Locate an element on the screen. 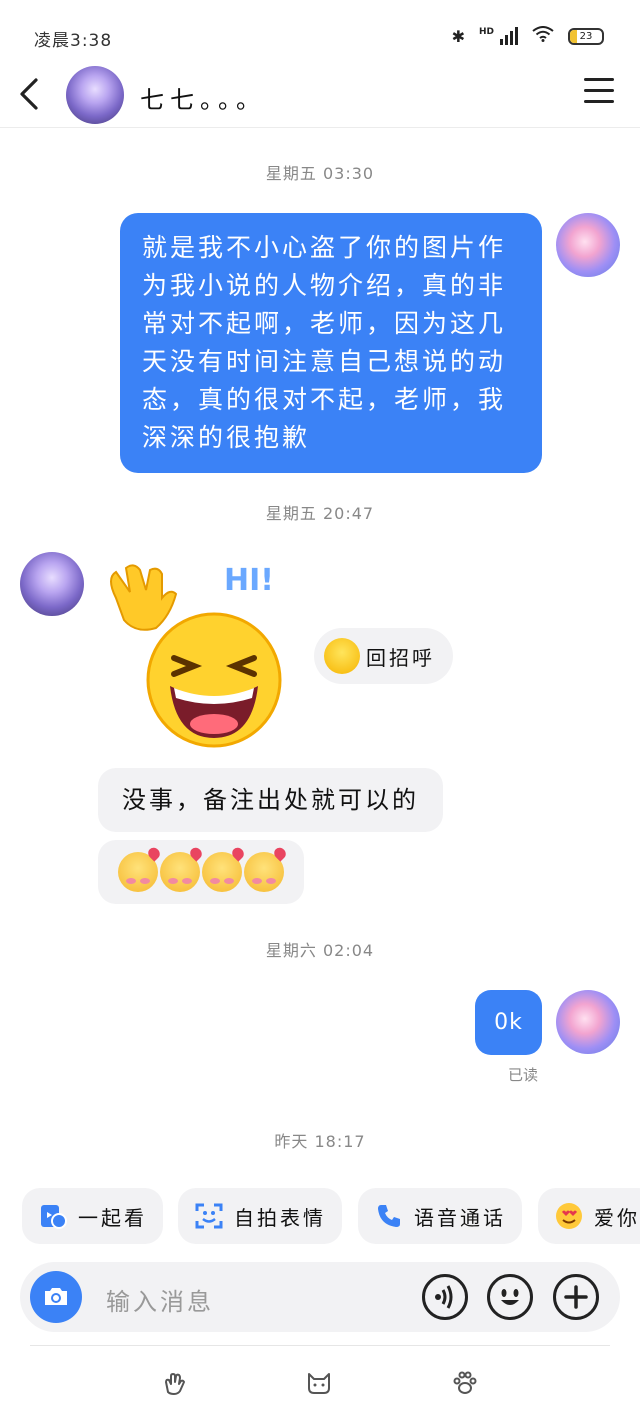  emoji-icon is located at coordinates (510, 1297).